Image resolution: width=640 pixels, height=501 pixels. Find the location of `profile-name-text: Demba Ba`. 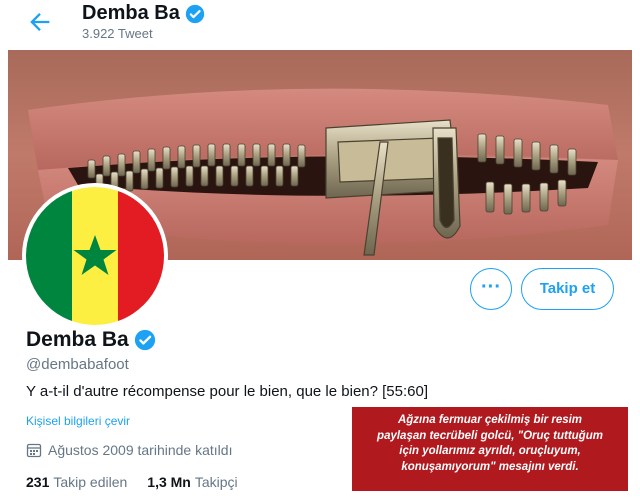

profile-name-text: Demba Ba is located at coordinates (77, 339).